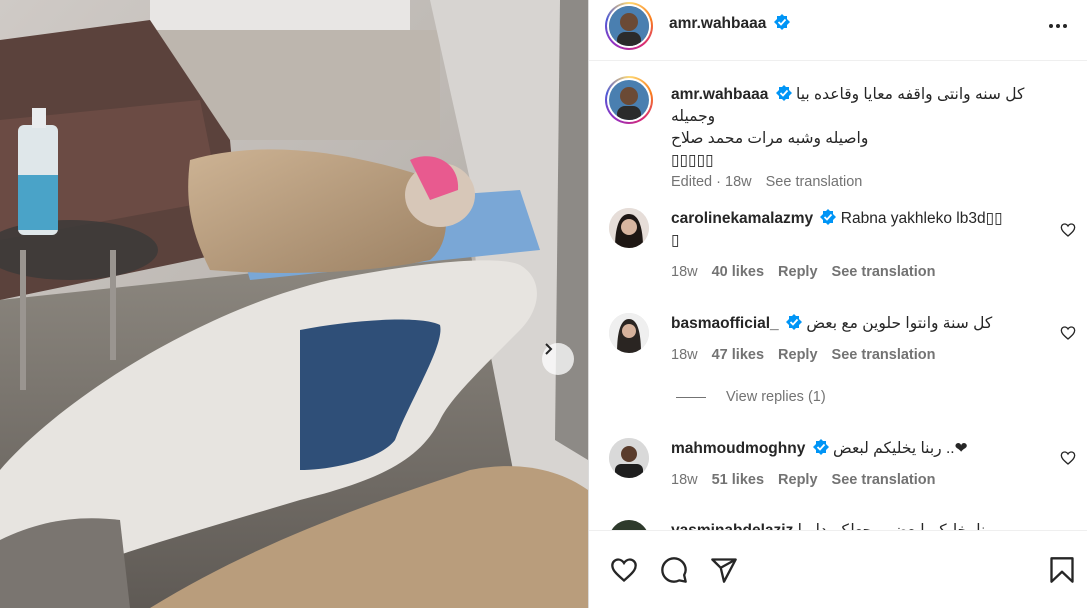 This screenshot has height=608, width=1087. I want to click on save-button, so click(1062, 570).